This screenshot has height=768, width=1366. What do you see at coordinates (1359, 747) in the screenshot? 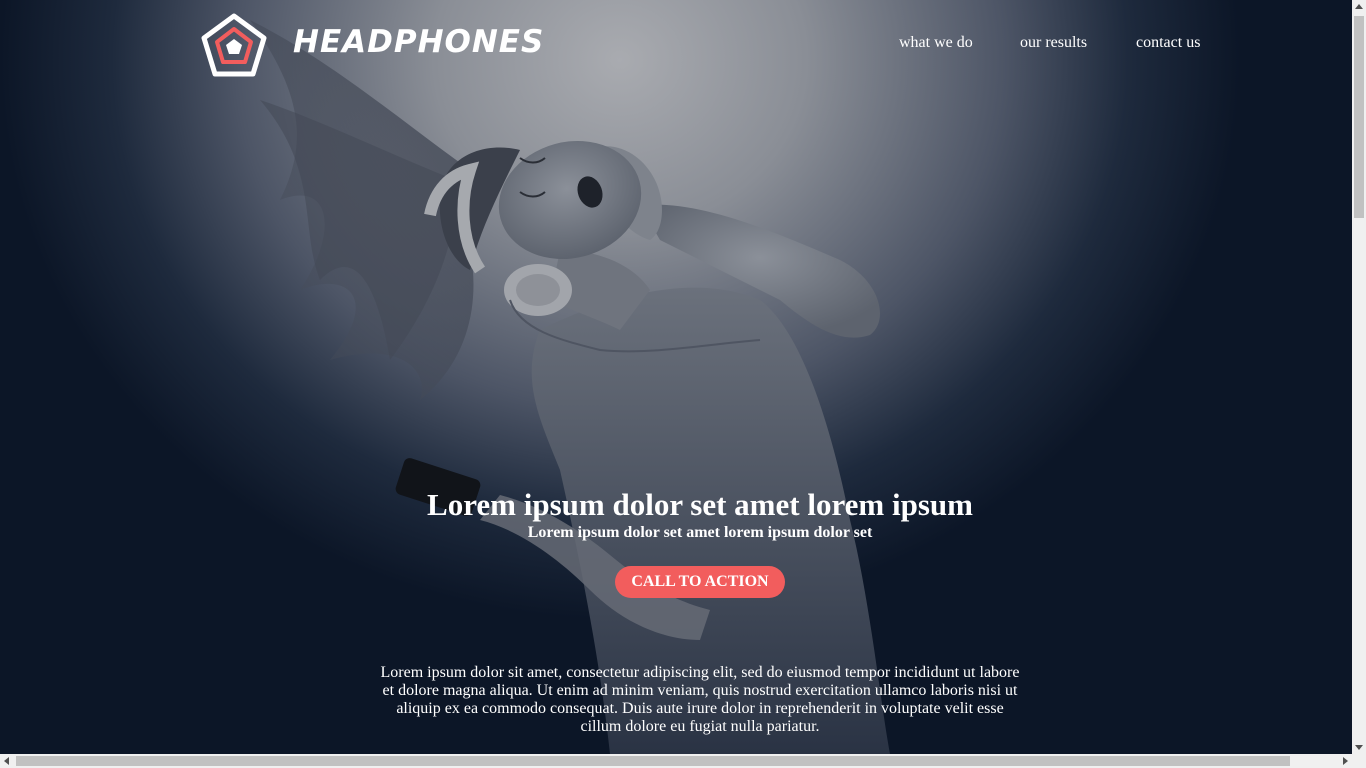
I see `scroll-down-arrow-icon` at bounding box center [1359, 747].